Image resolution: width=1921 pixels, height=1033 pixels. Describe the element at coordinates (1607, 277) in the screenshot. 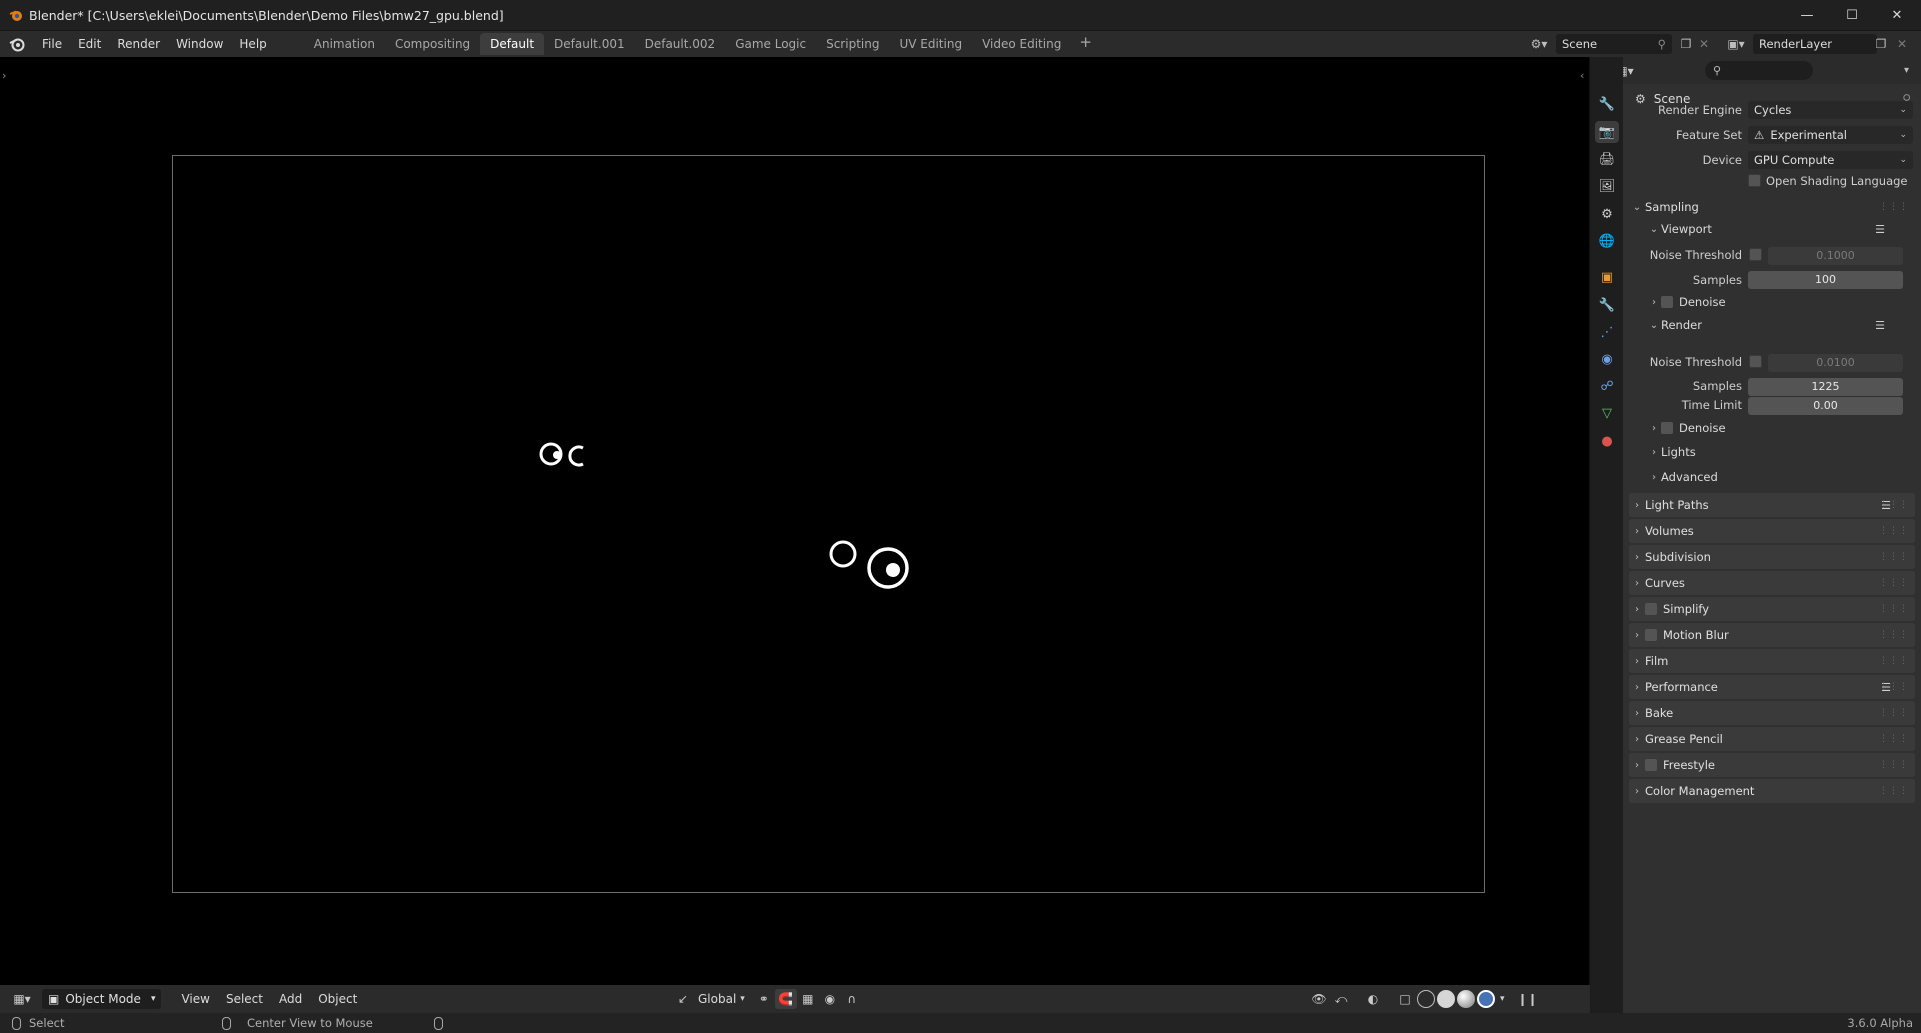

I see `object-tab-icon: ▣` at that location.